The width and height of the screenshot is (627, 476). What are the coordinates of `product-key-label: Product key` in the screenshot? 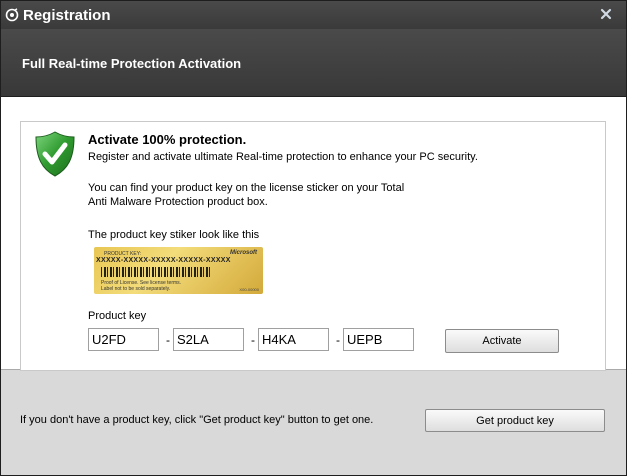 It's located at (117, 316).